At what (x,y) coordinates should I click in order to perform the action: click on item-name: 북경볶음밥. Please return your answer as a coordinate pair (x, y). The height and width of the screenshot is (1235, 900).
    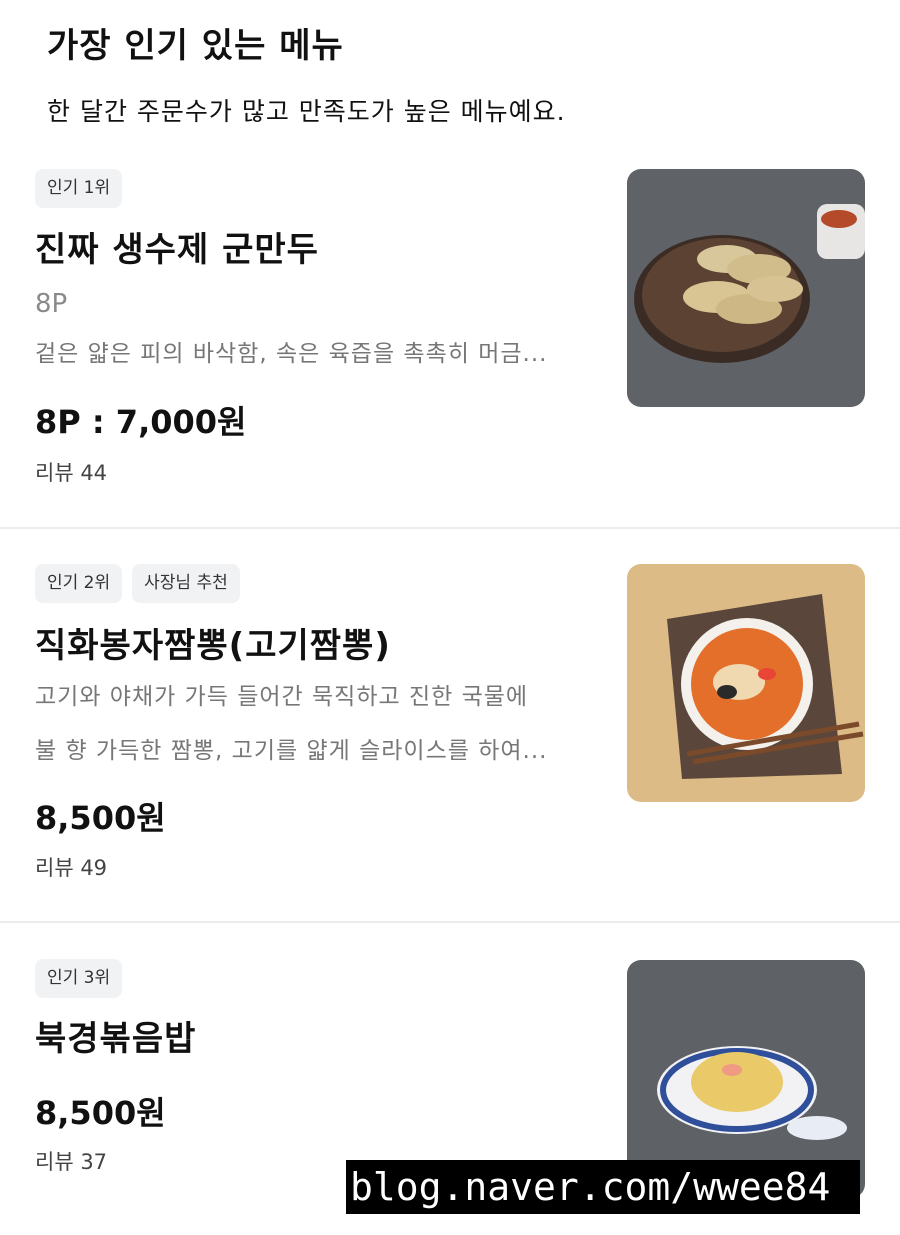
    Looking at the image, I should click on (116, 1039).